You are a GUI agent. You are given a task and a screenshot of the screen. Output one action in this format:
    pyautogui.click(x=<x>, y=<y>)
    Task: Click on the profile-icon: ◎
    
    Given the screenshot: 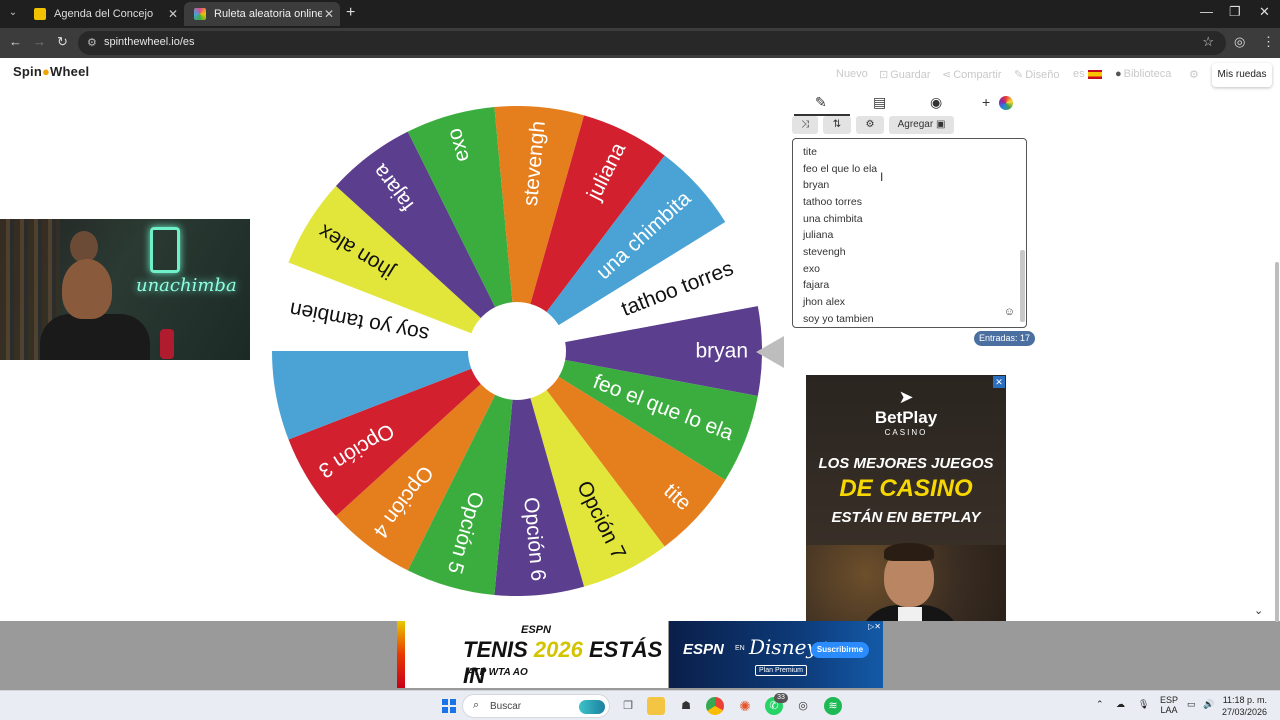 What is the action you would take?
    pyautogui.click(x=1239, y=42)
    